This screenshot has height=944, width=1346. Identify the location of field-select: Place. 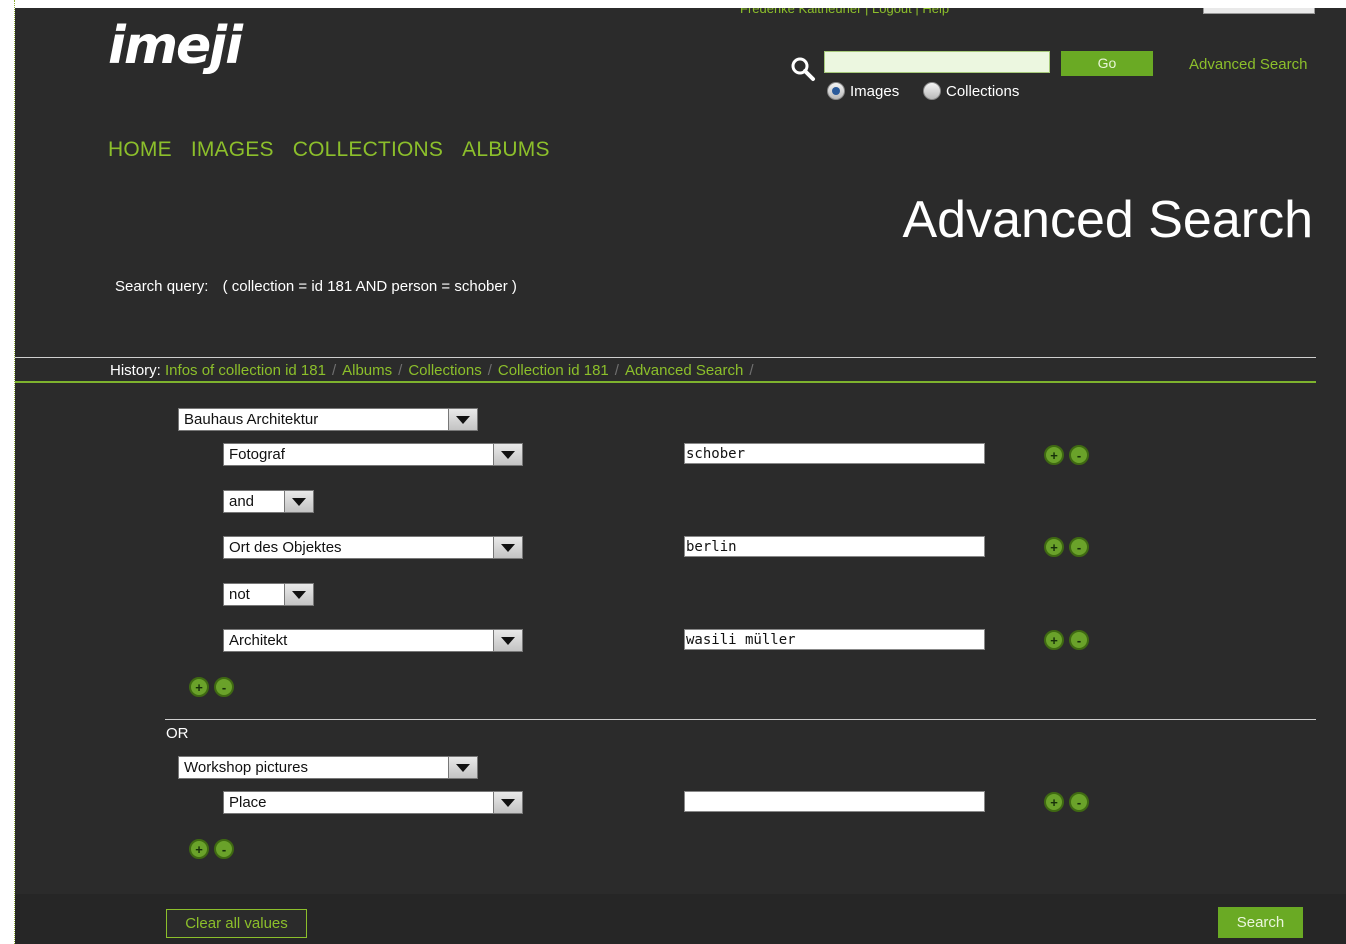
(373, 802).